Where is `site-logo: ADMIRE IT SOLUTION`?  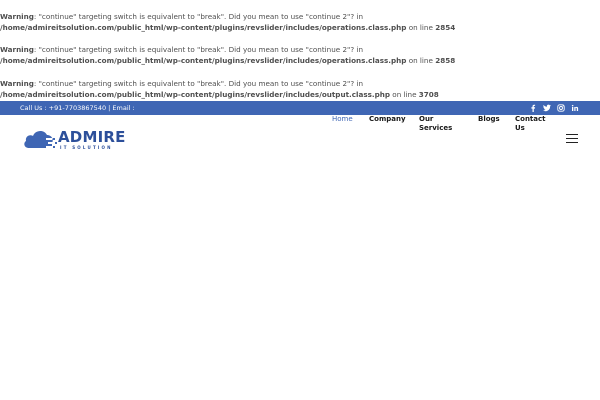 site-logo: ADMIRE IT SOLUTION is located at coordinates (73, 139).